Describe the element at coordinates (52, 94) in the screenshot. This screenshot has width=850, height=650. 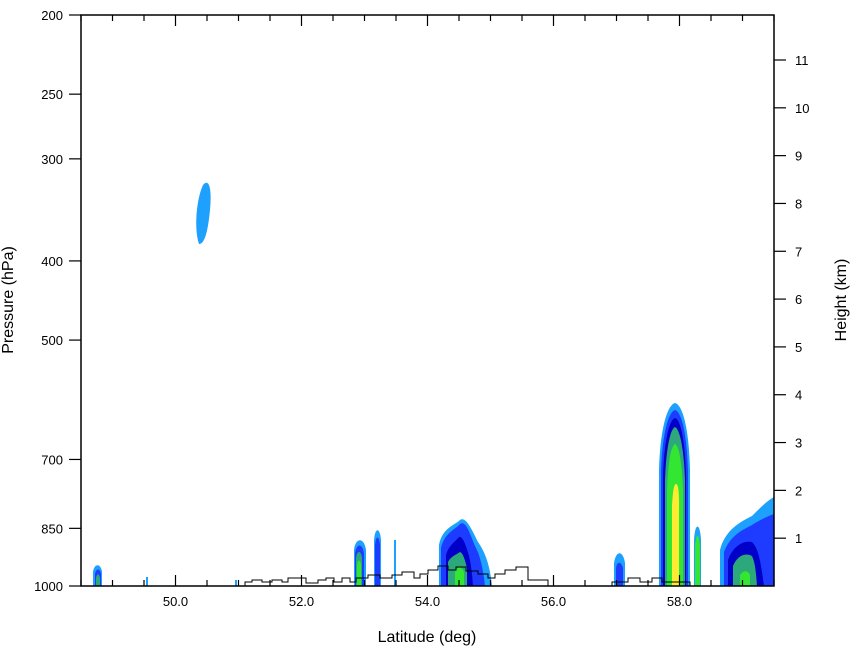
I see `y-tick-label: 250` at that location.